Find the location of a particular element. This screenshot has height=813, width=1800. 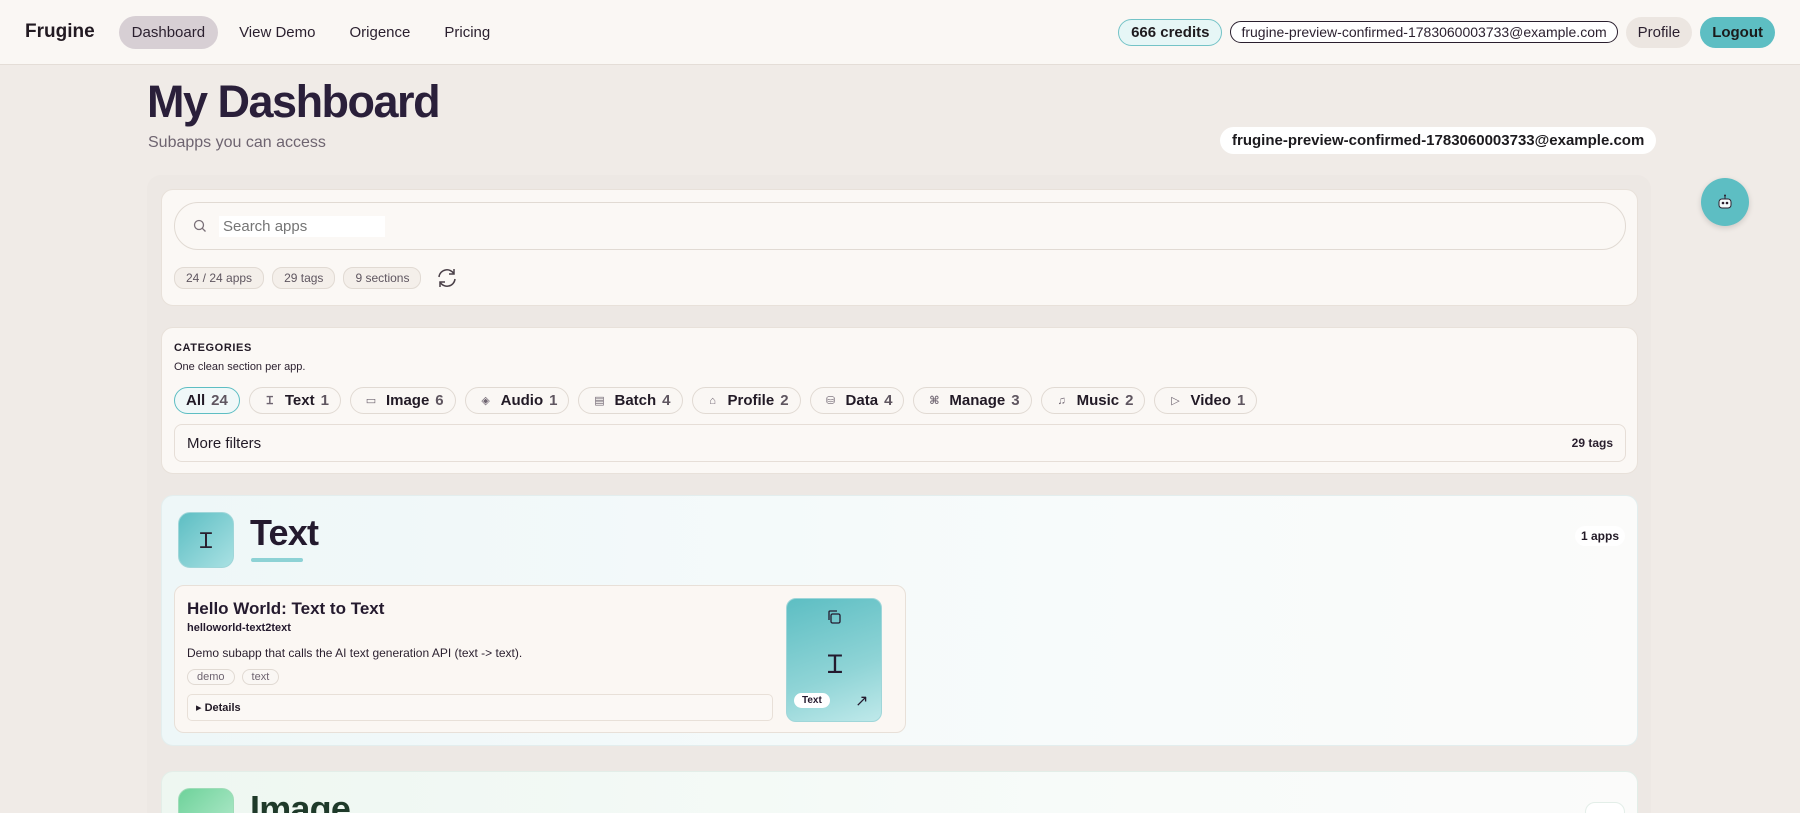

search-input is located at coordinates (302, 226).